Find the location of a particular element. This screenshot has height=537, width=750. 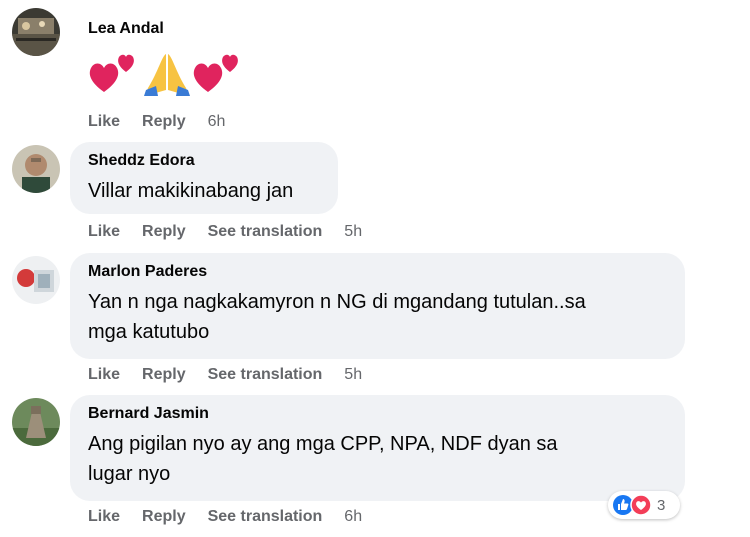

comment-text: Villar makikinabang jan is located at coordinates (191, 191).